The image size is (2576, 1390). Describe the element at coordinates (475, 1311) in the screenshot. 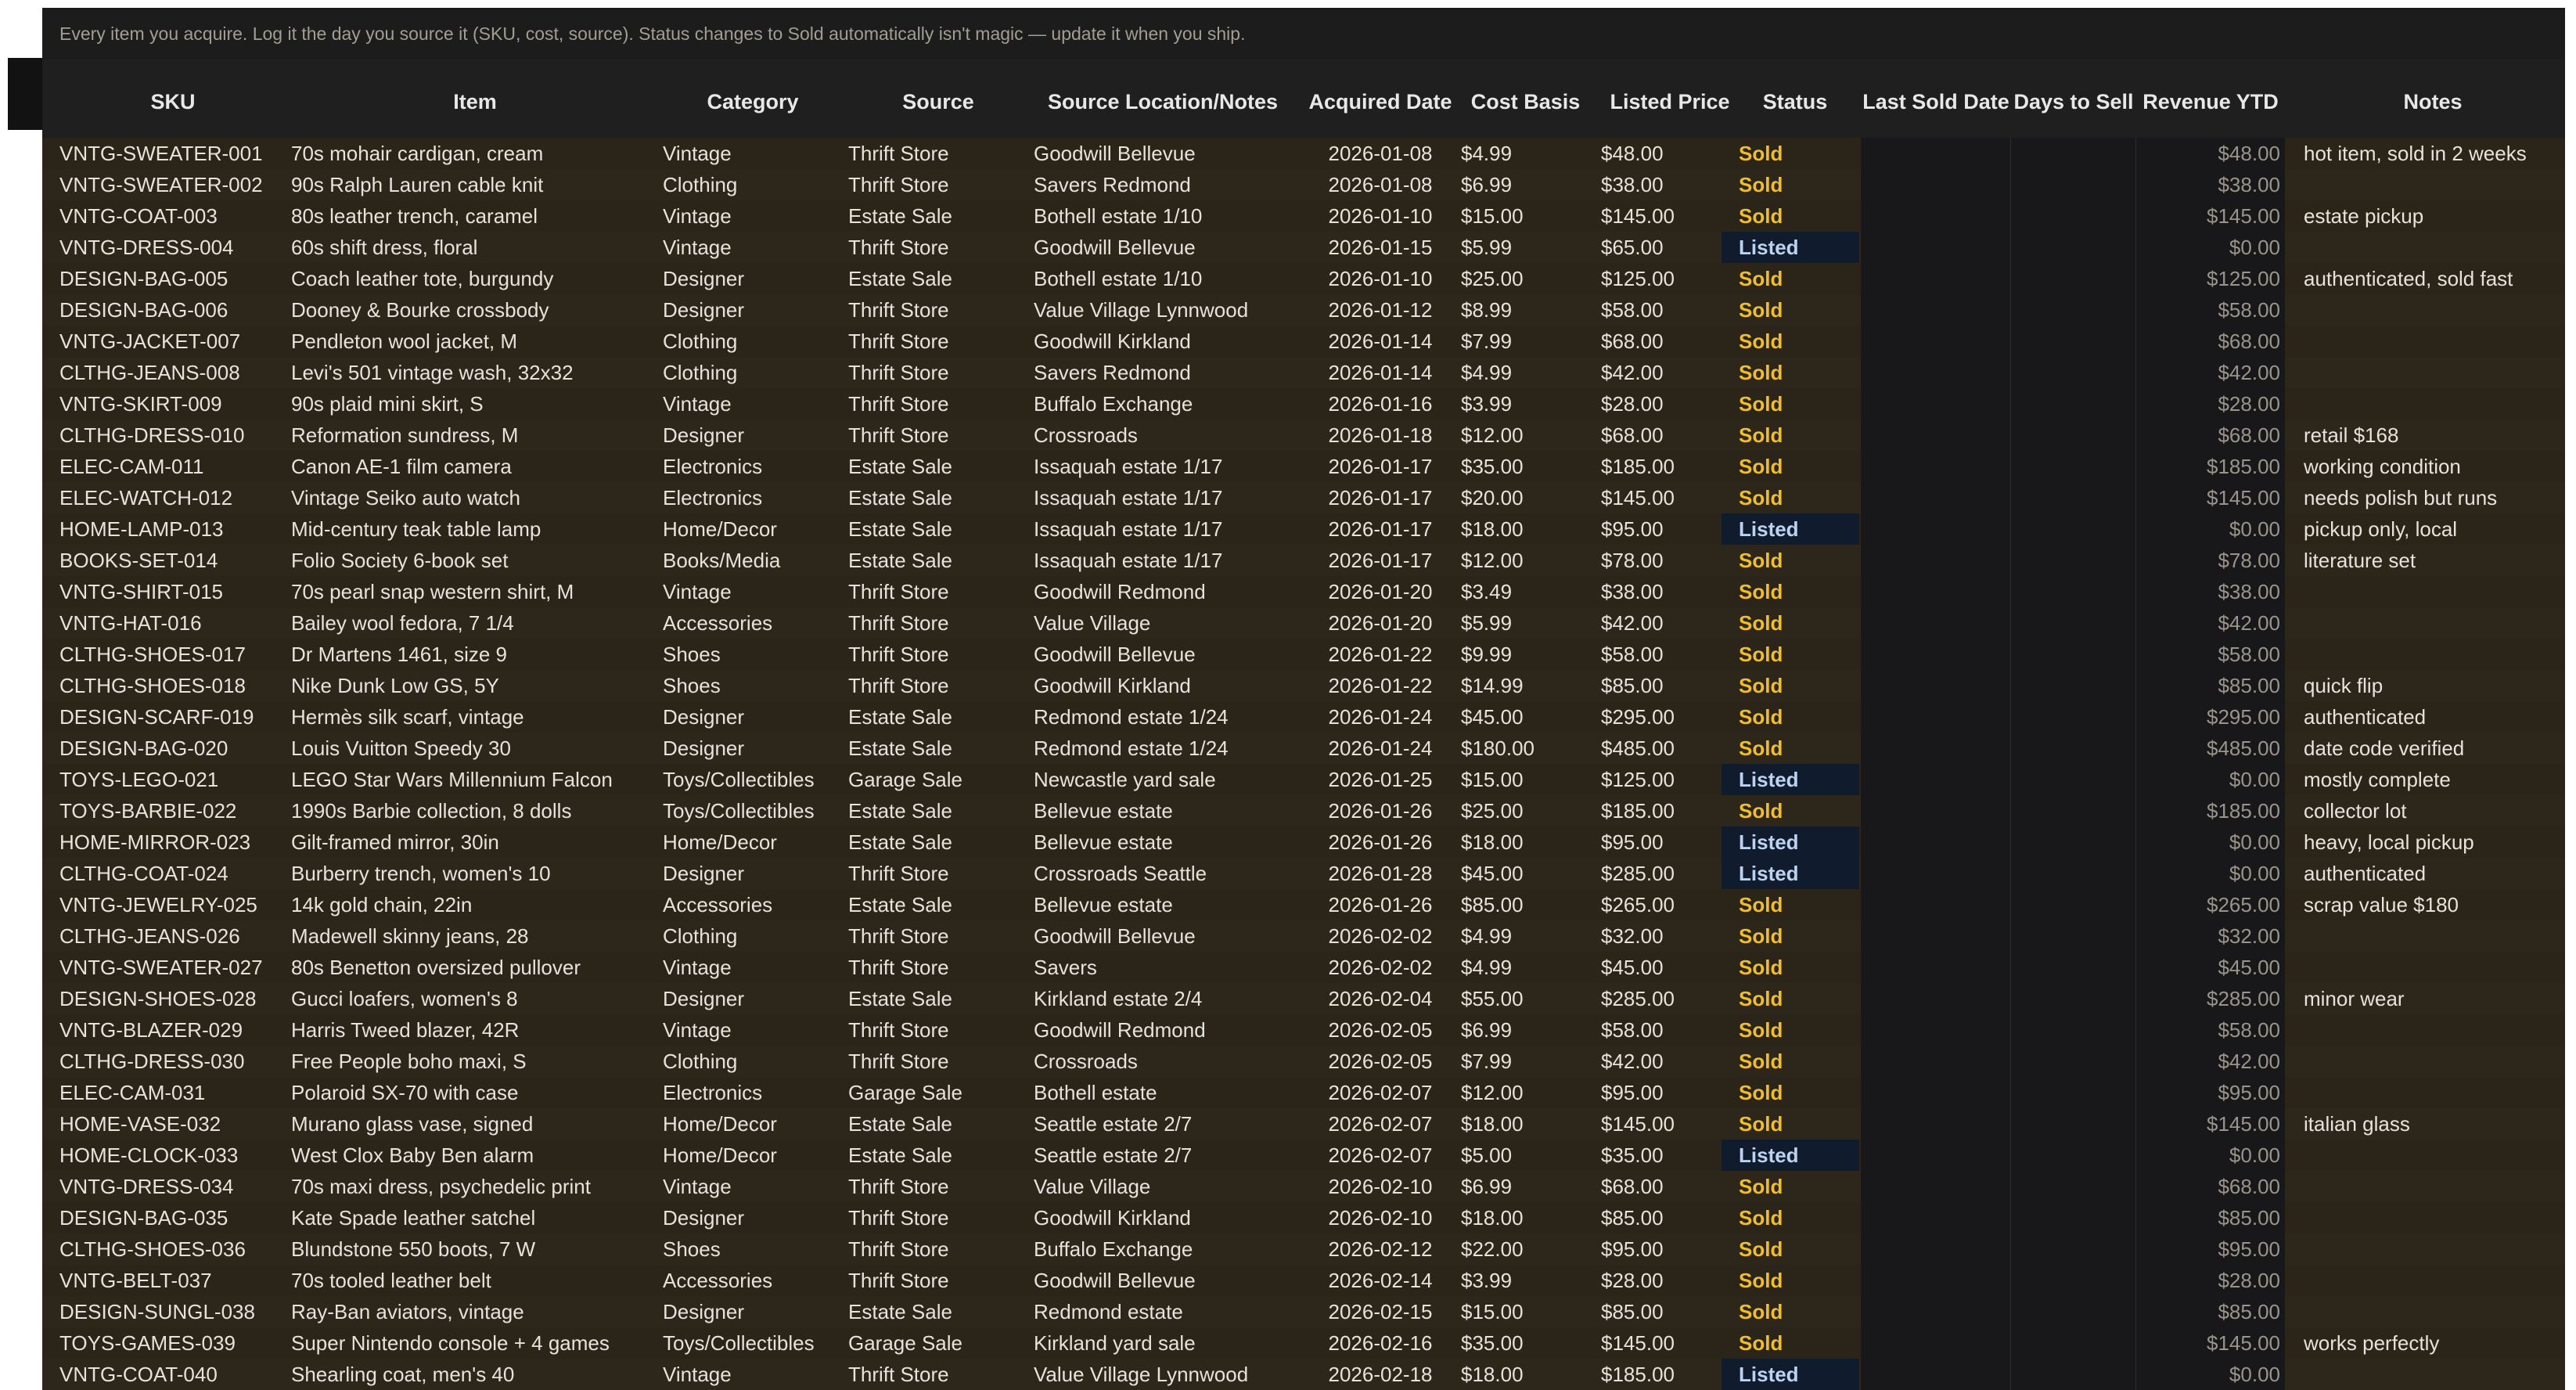

I see `item-cell: Ray-Ban aviators, vintage` at that location.